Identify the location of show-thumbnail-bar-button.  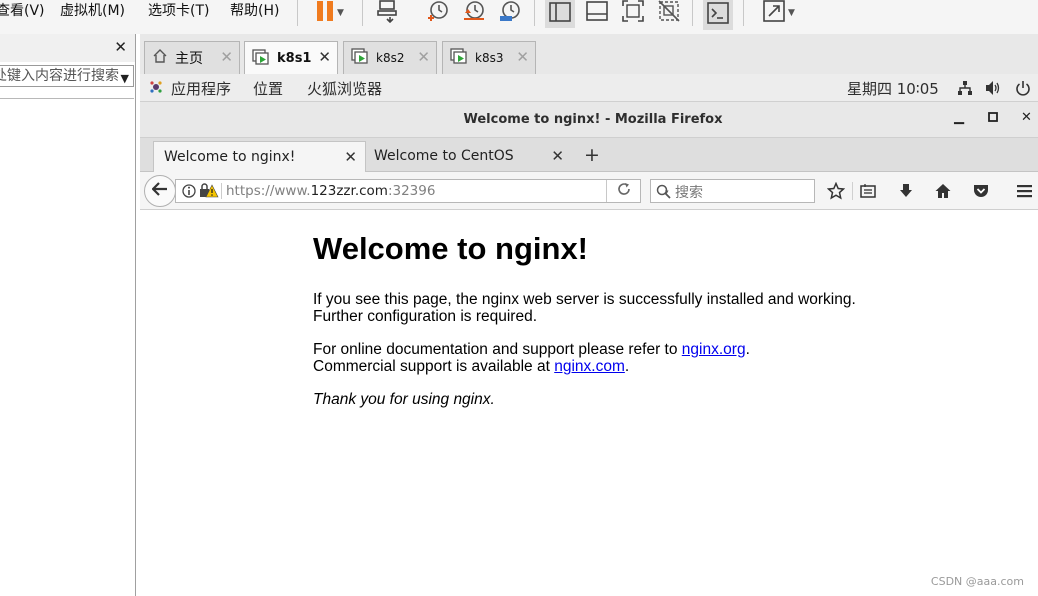
(597, 13).